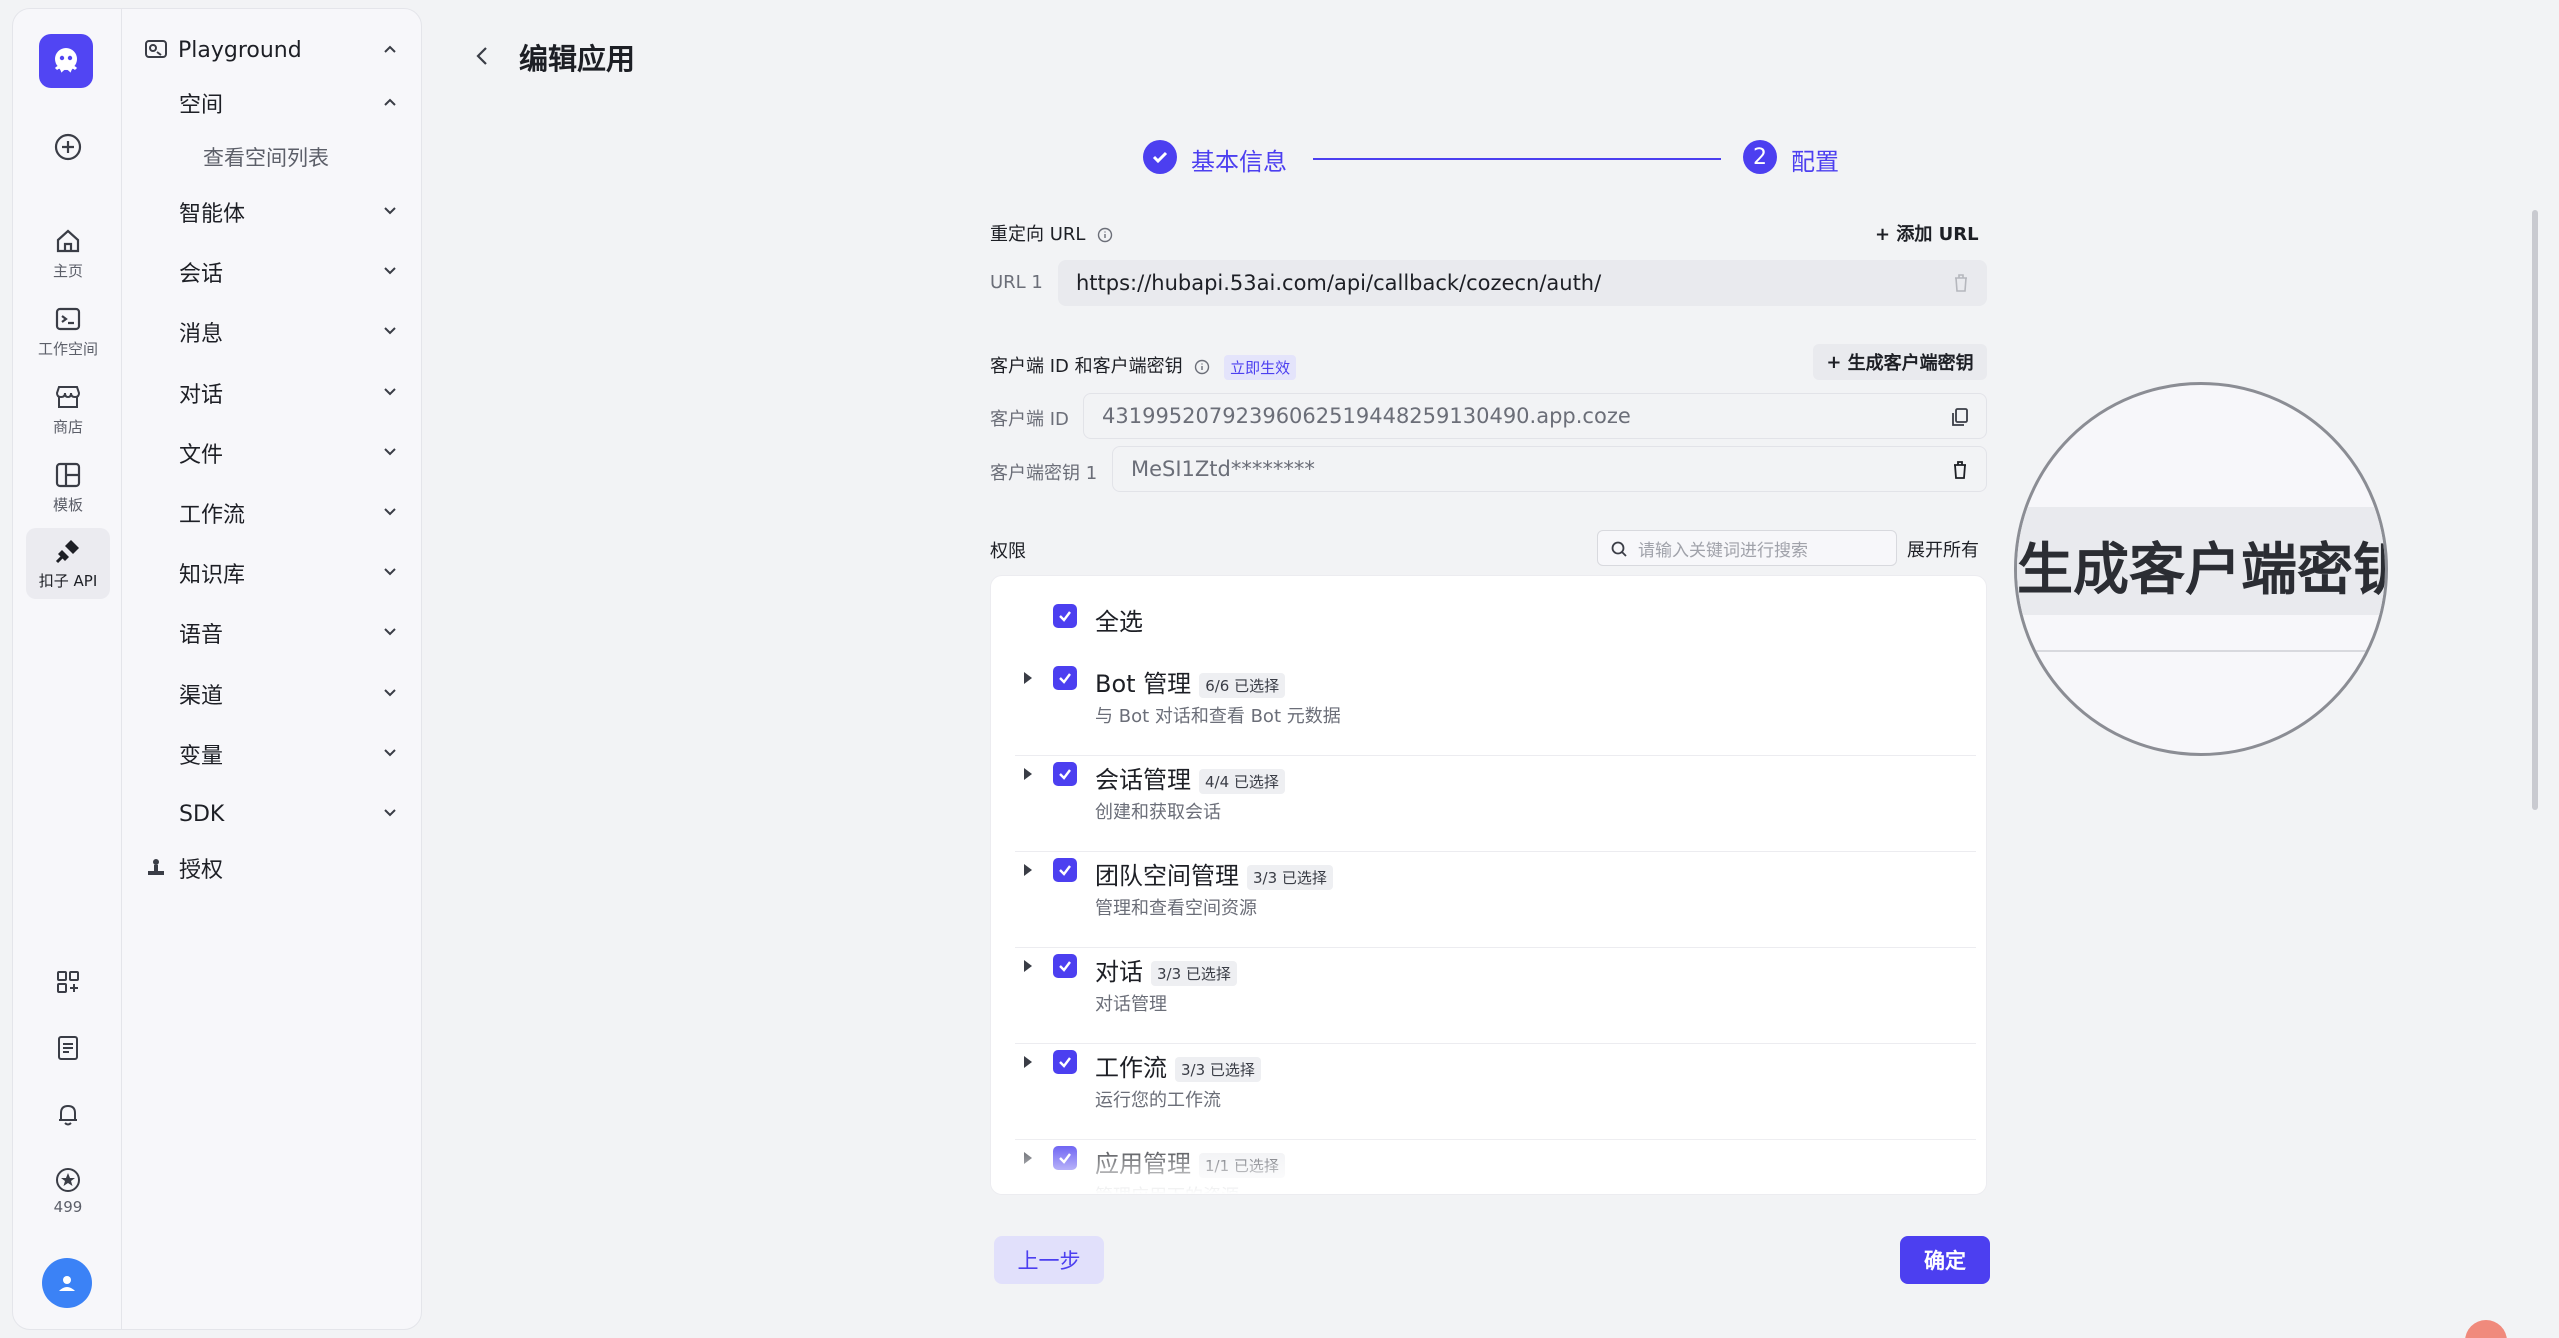 The width and height of the screenshot is (2559, 1338). I want to click on generate-secret-button: + 生成客户端密钥, so click(1900, 362).